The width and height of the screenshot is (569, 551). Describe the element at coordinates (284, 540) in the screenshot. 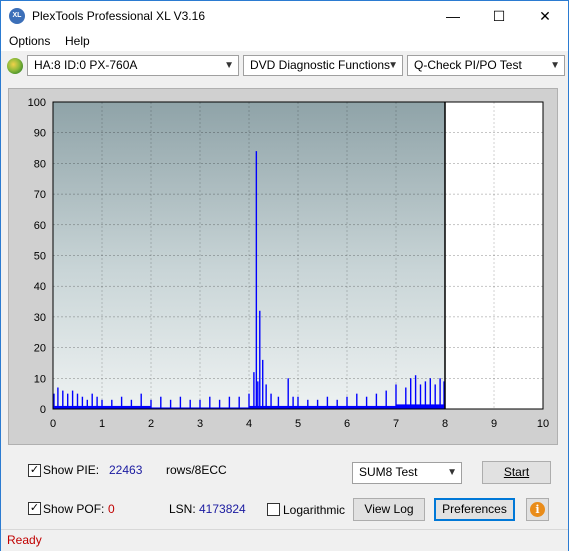

I see `status-bar: Ready` at that location.